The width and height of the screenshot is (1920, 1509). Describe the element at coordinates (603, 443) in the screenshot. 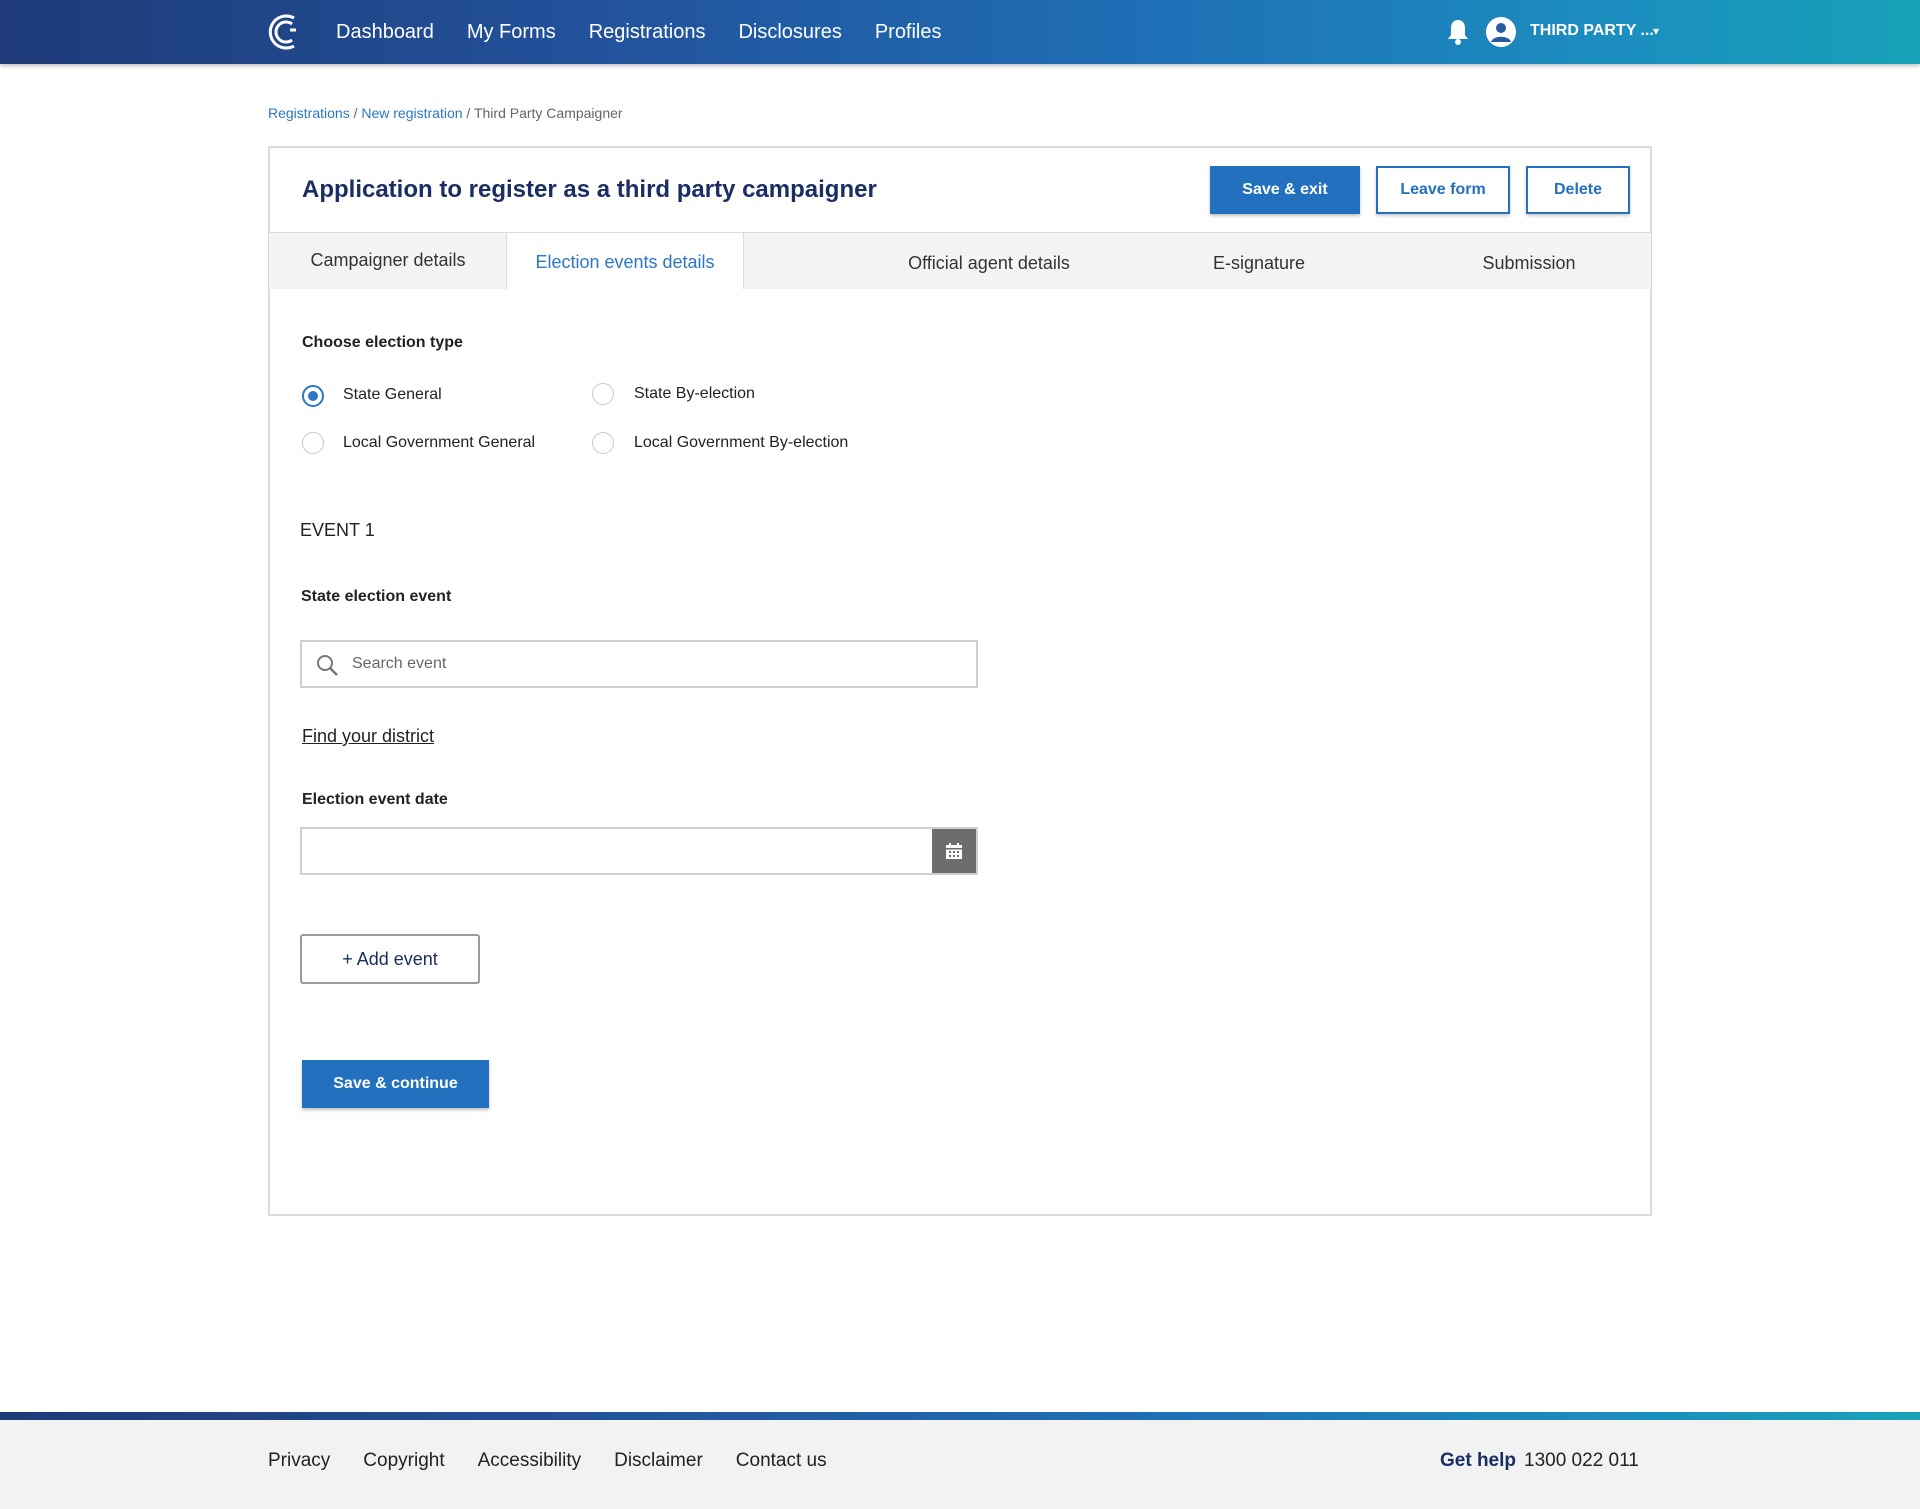

I see `radio-local-government-by-election` at that location.